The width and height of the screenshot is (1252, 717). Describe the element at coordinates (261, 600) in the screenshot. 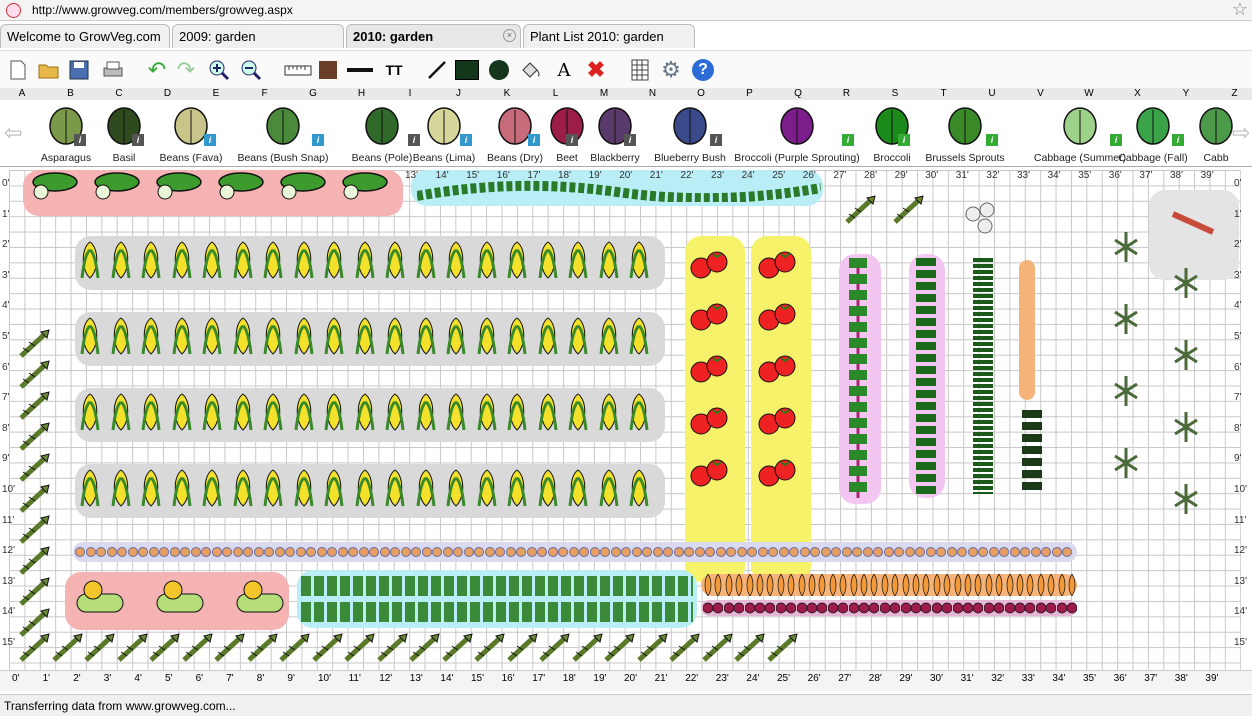

I see `squash-plant` at that location.